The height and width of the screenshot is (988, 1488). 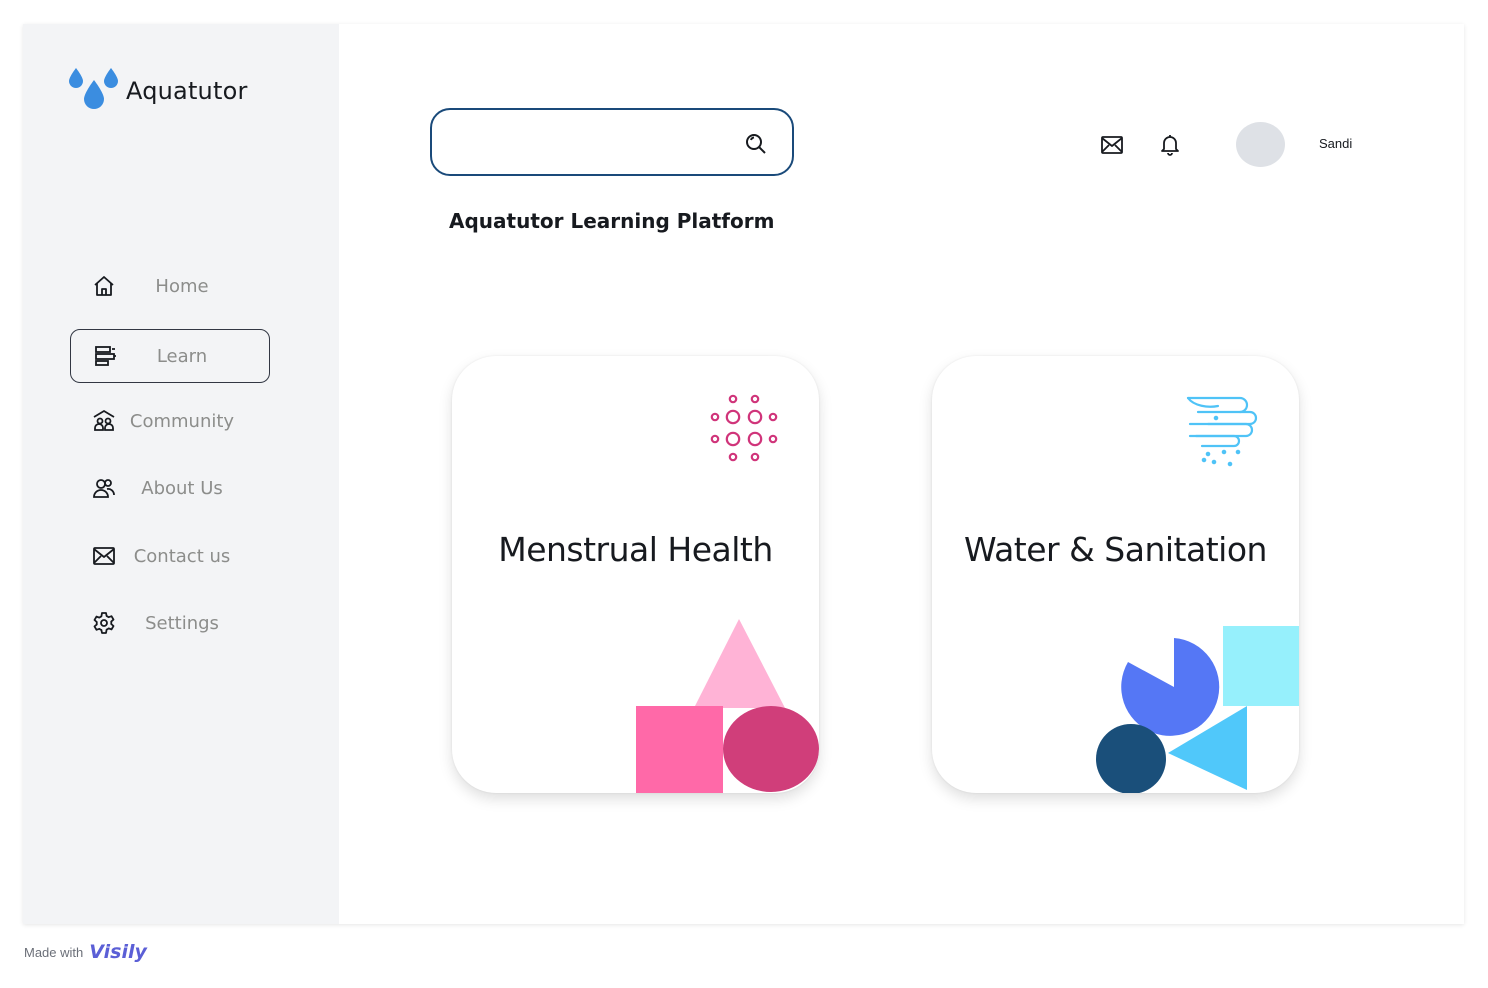 What do you see at coordinates (104, 286) in the screenshot?
I see `home-icon` at bounding box center [104, 286].